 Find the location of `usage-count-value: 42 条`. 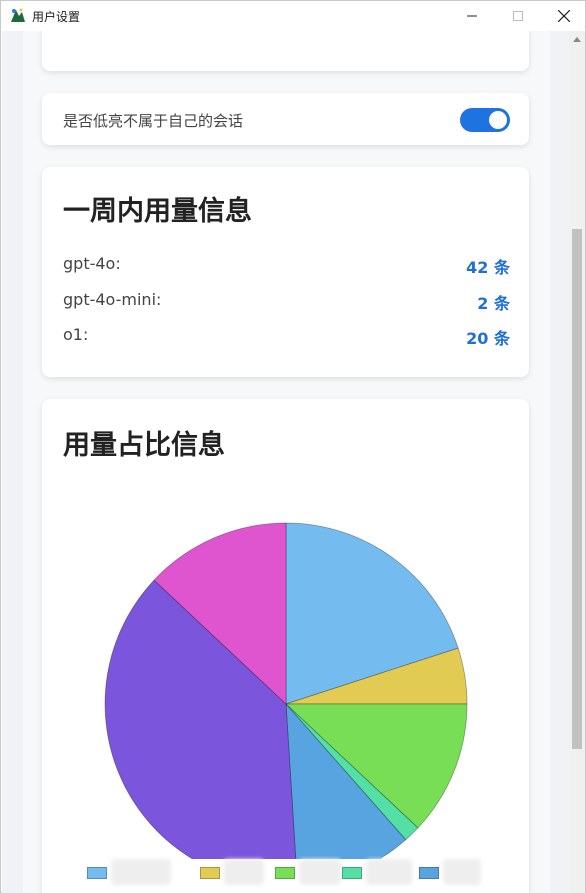

usage-count-value: 42 条 is located at coordinates (488, 267).